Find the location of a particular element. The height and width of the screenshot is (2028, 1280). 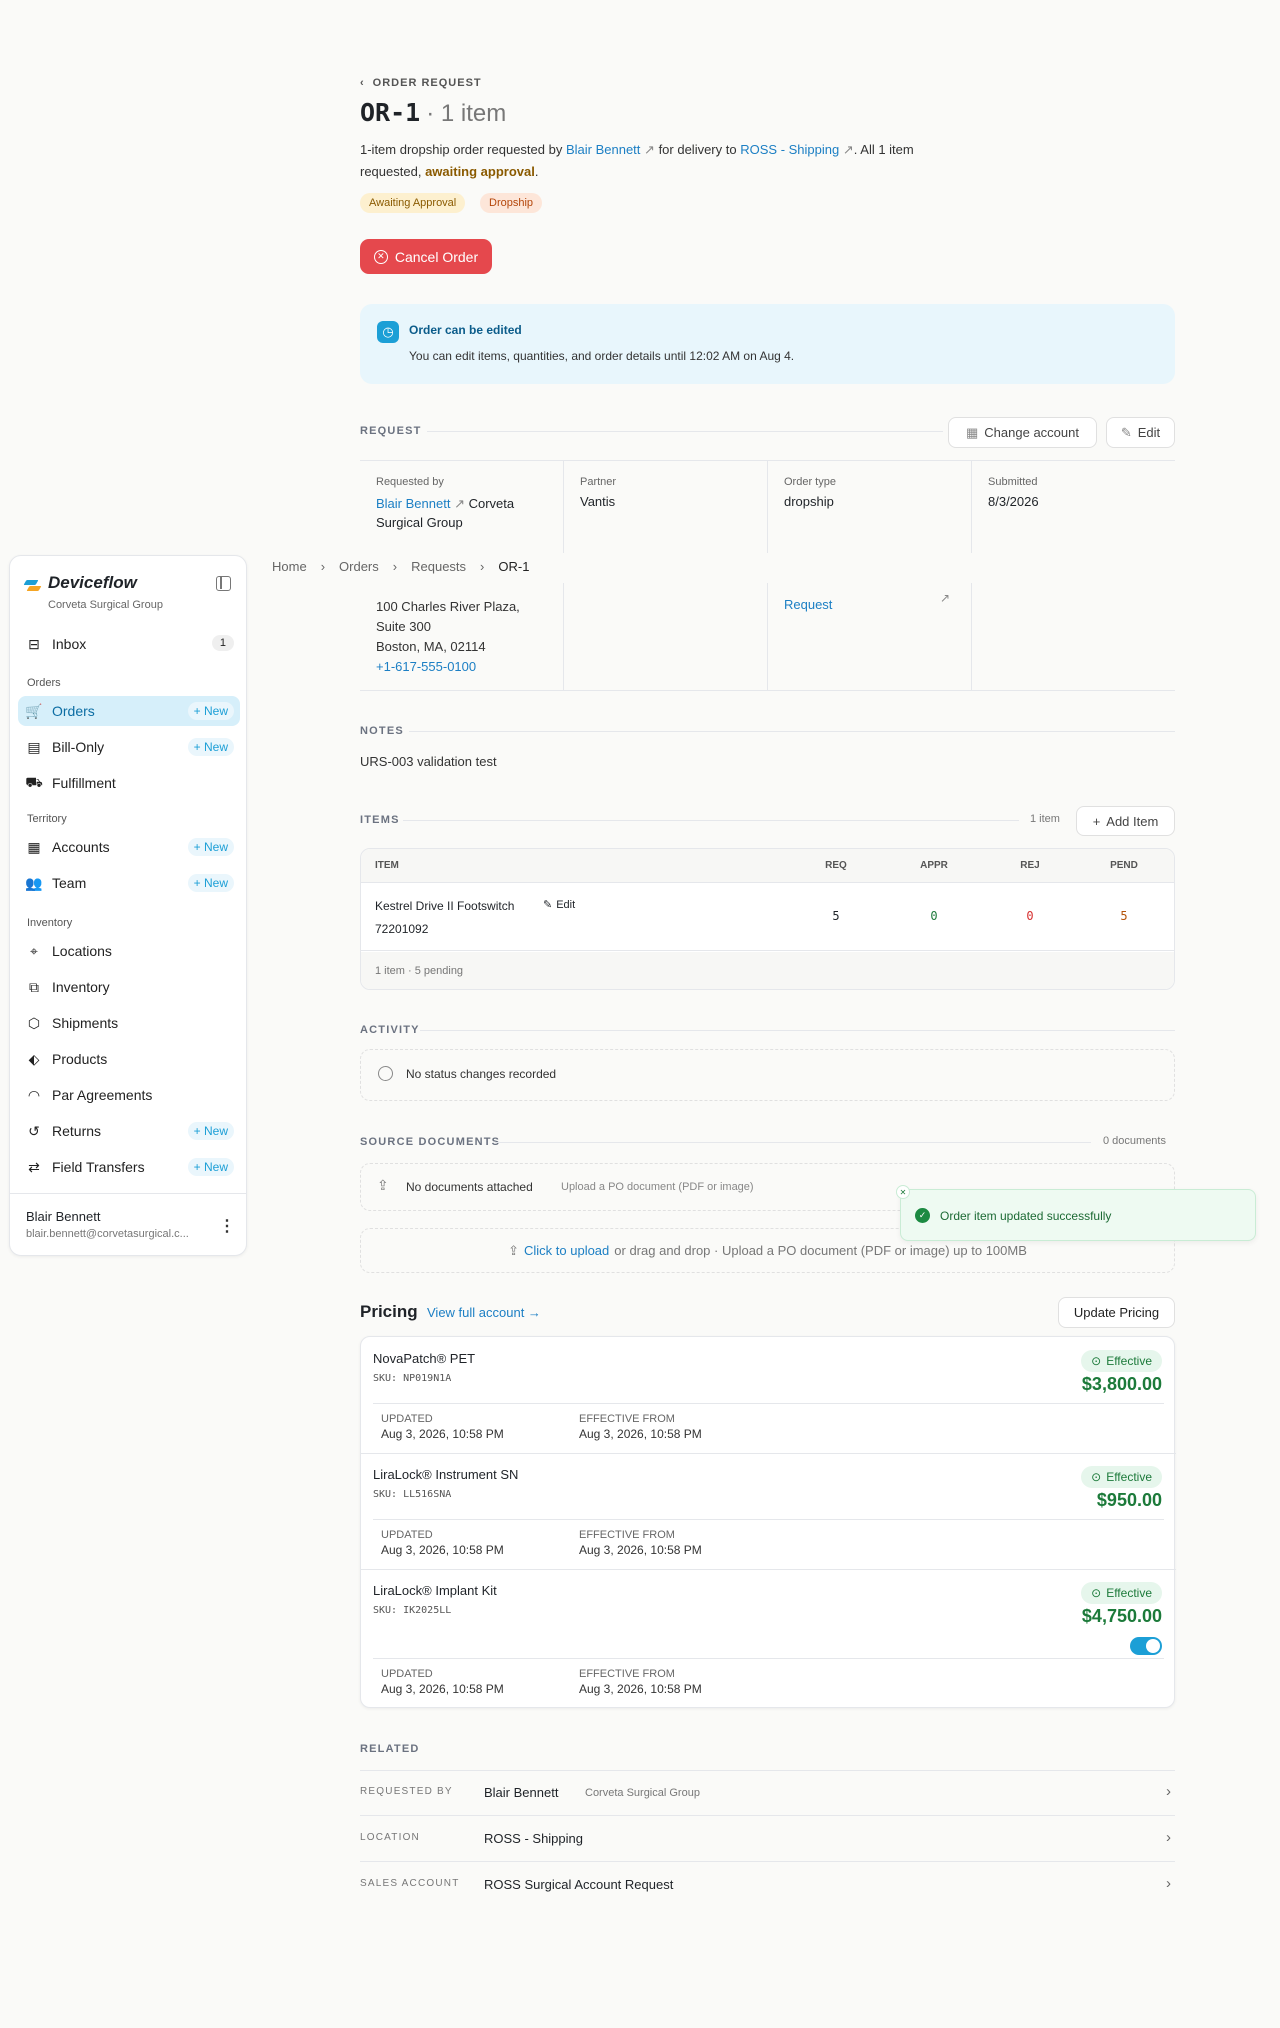

price-toggle is located at coordinates (1146, 1646).